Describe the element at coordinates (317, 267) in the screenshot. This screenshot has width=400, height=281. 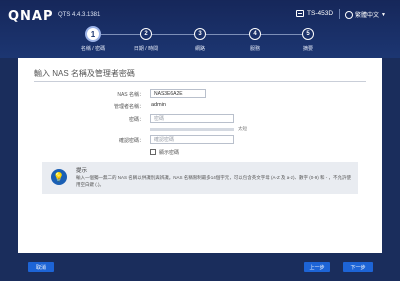
I see `back-button: 上一步` at that location.